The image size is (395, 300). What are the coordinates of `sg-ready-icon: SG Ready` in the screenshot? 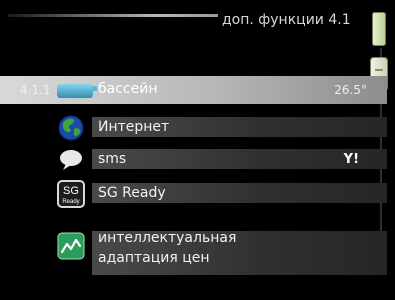 It's located at (71, 194).